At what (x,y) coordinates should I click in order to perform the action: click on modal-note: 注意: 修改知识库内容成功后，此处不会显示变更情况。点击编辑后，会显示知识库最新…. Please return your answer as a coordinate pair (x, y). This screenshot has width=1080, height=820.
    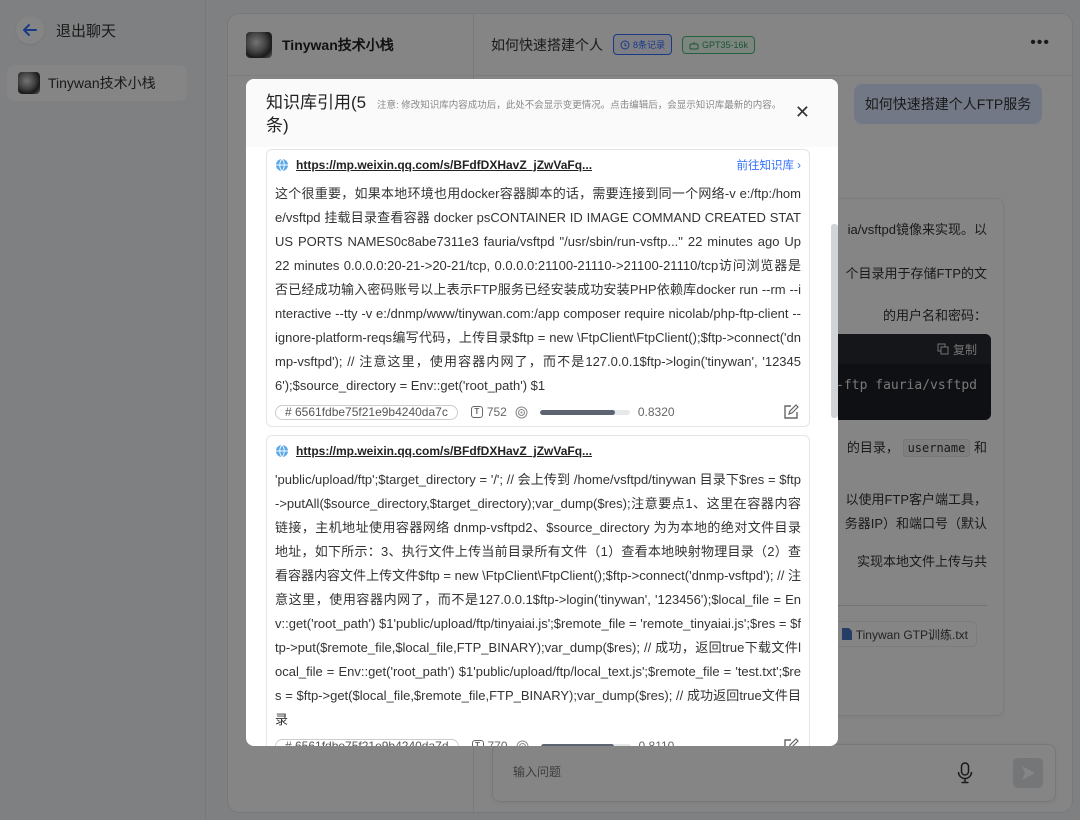
    Looking at the image, I should click on (579, 105).